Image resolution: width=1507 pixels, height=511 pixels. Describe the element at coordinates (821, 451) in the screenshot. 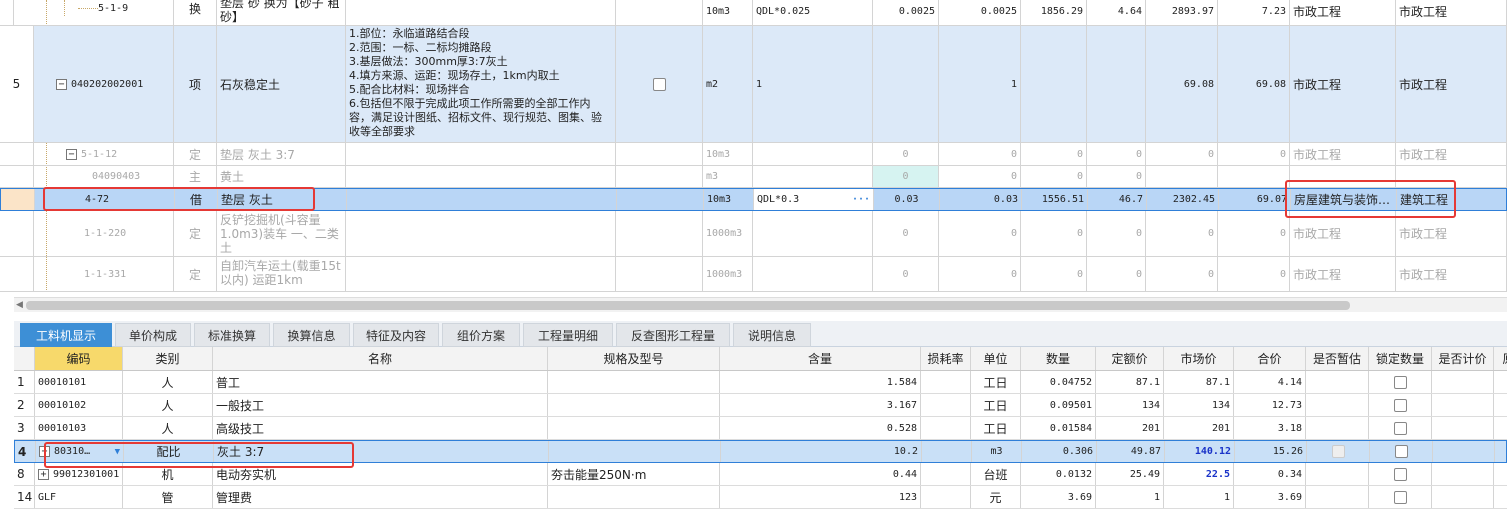

I see `content-cell: 10.2` at that location.